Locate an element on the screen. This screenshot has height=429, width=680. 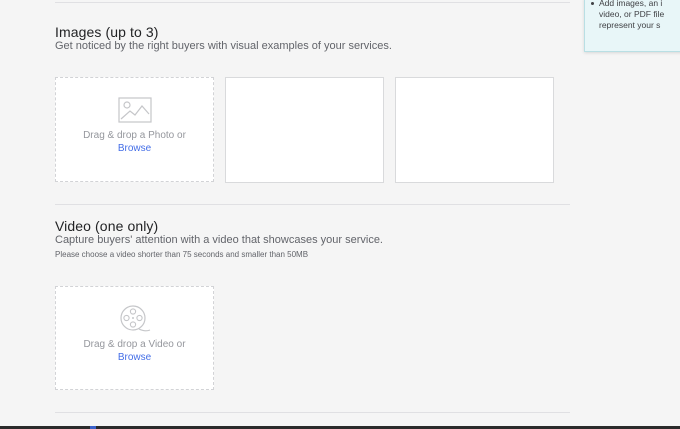
section-divider-top is located at coordinates (312, 2).